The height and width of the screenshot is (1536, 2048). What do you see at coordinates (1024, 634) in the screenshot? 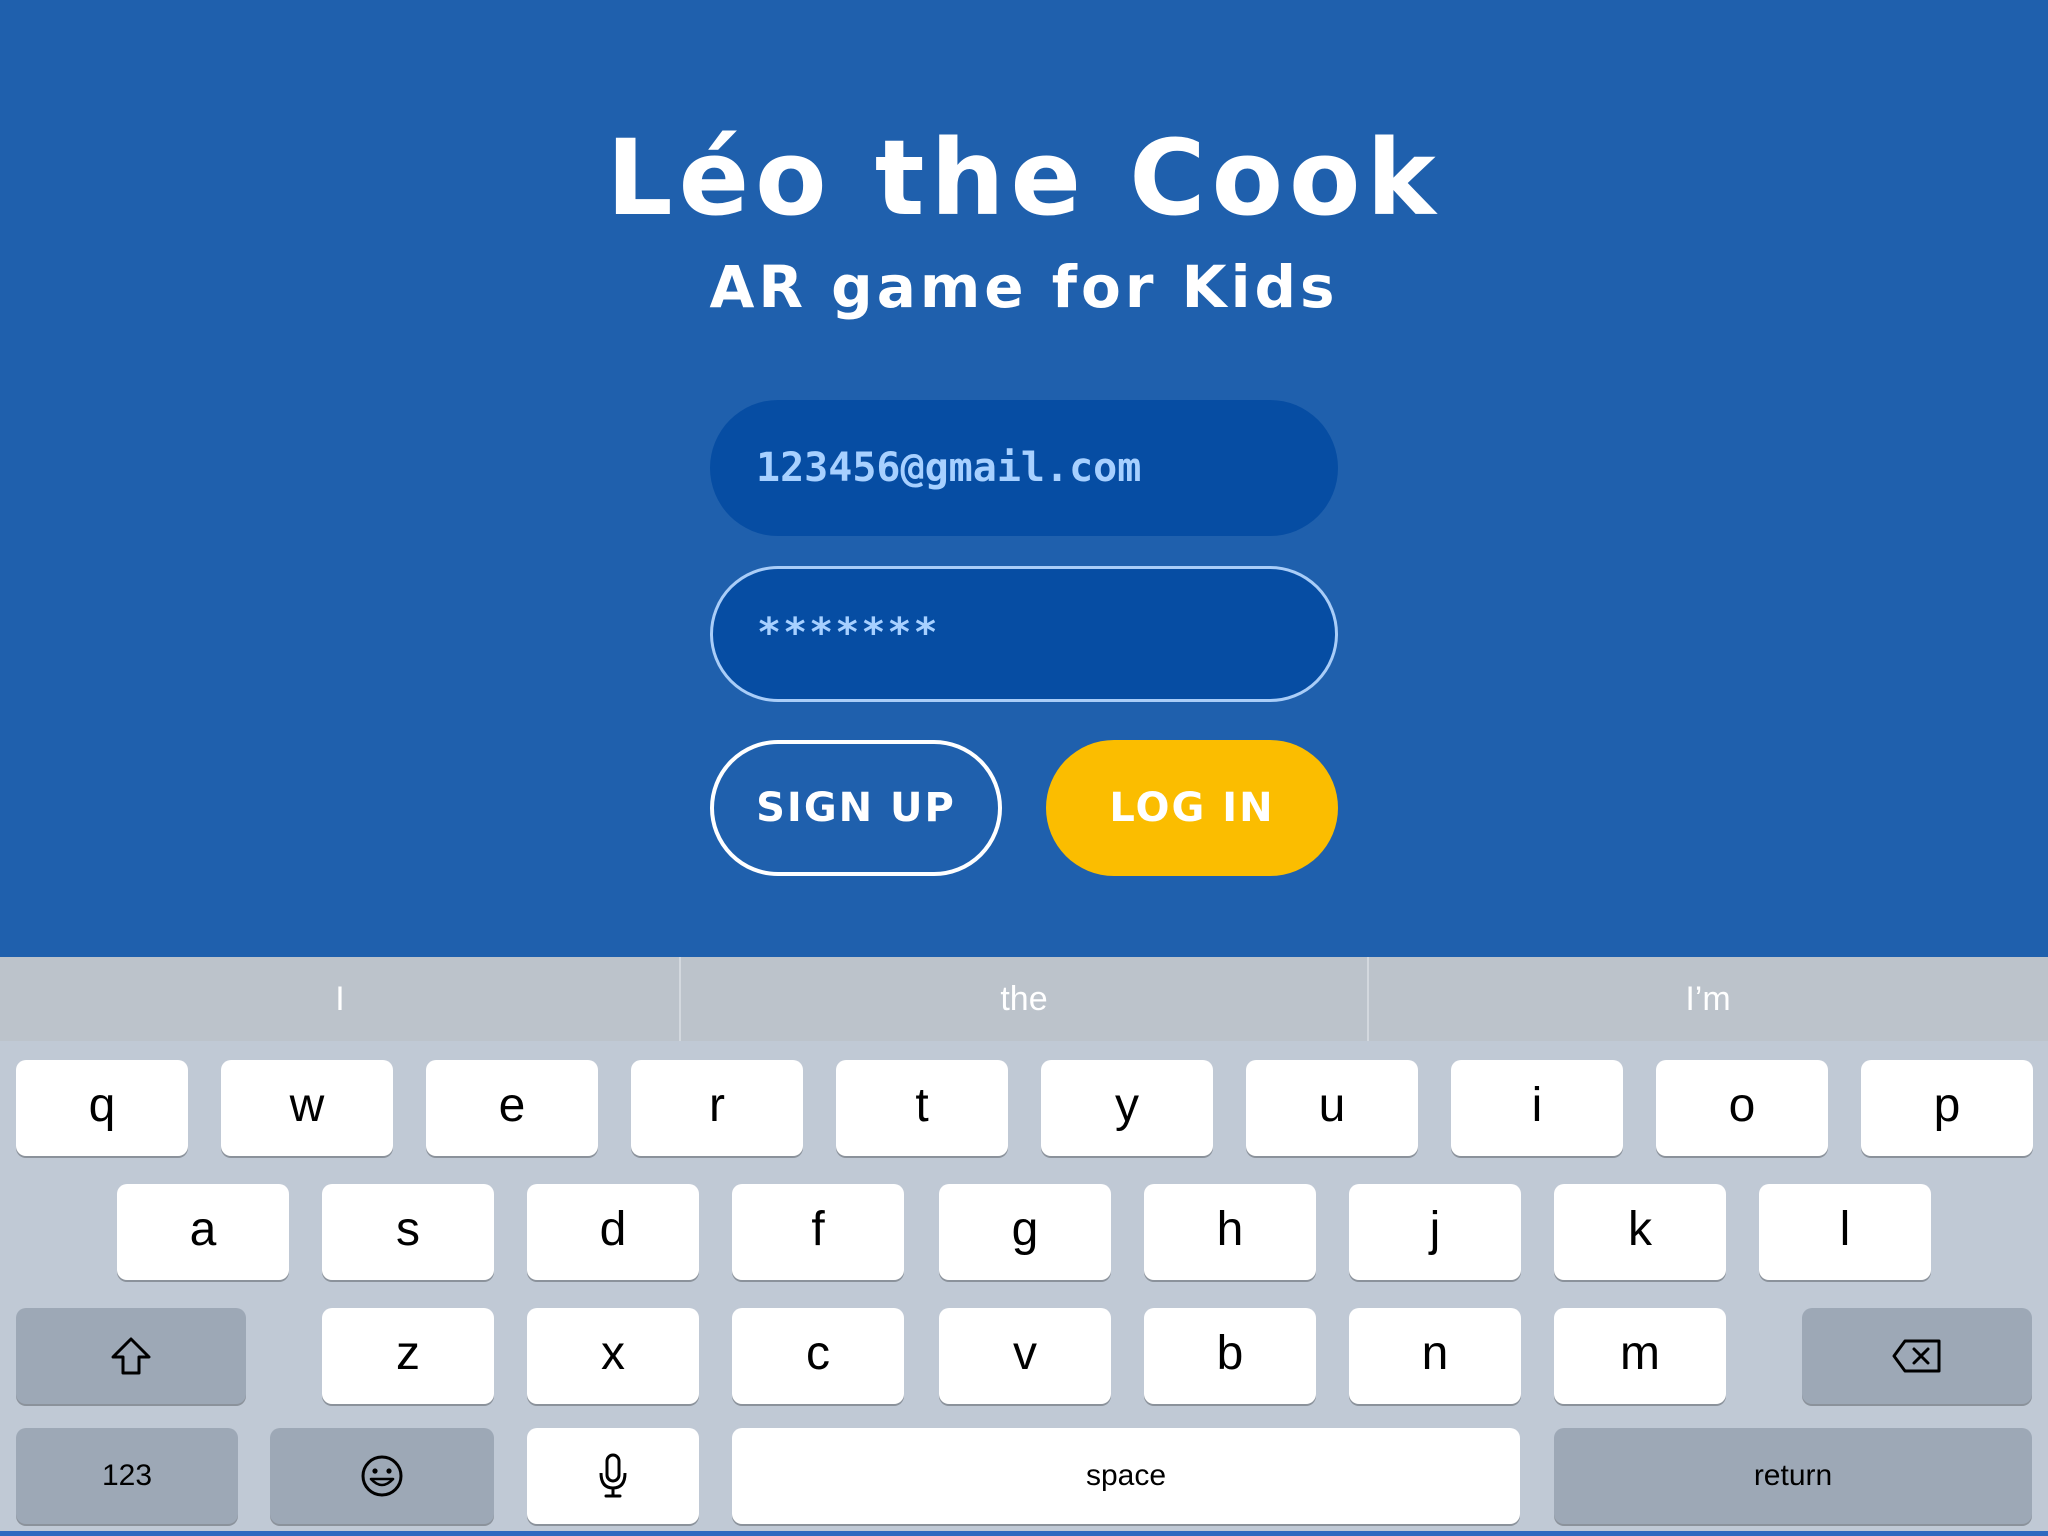
I see `password-field: *******` at bounding box center [1024, 634].